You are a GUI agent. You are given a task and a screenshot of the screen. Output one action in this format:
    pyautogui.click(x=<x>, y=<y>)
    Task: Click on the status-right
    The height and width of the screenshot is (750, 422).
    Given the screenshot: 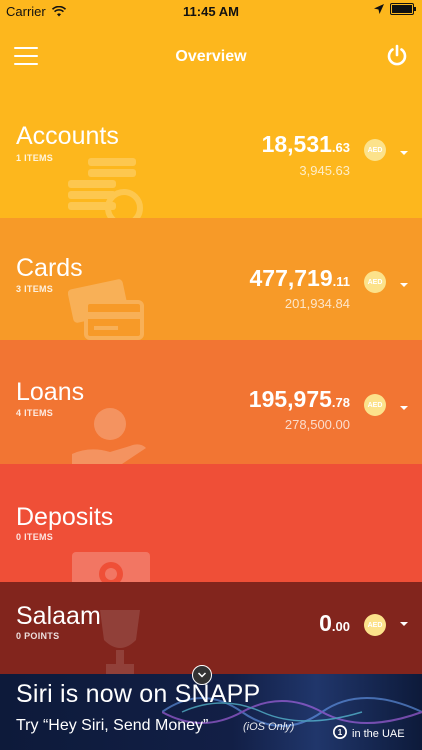 What is the action you would take?
    pyautogui.click(x=395, y=9)
    